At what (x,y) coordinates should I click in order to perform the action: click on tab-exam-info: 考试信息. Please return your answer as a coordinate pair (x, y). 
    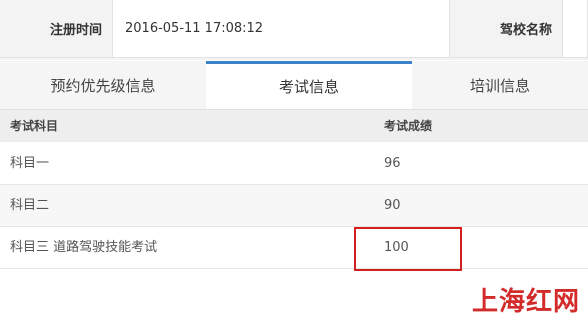
    Looking at the image, I should click on (309, 85).